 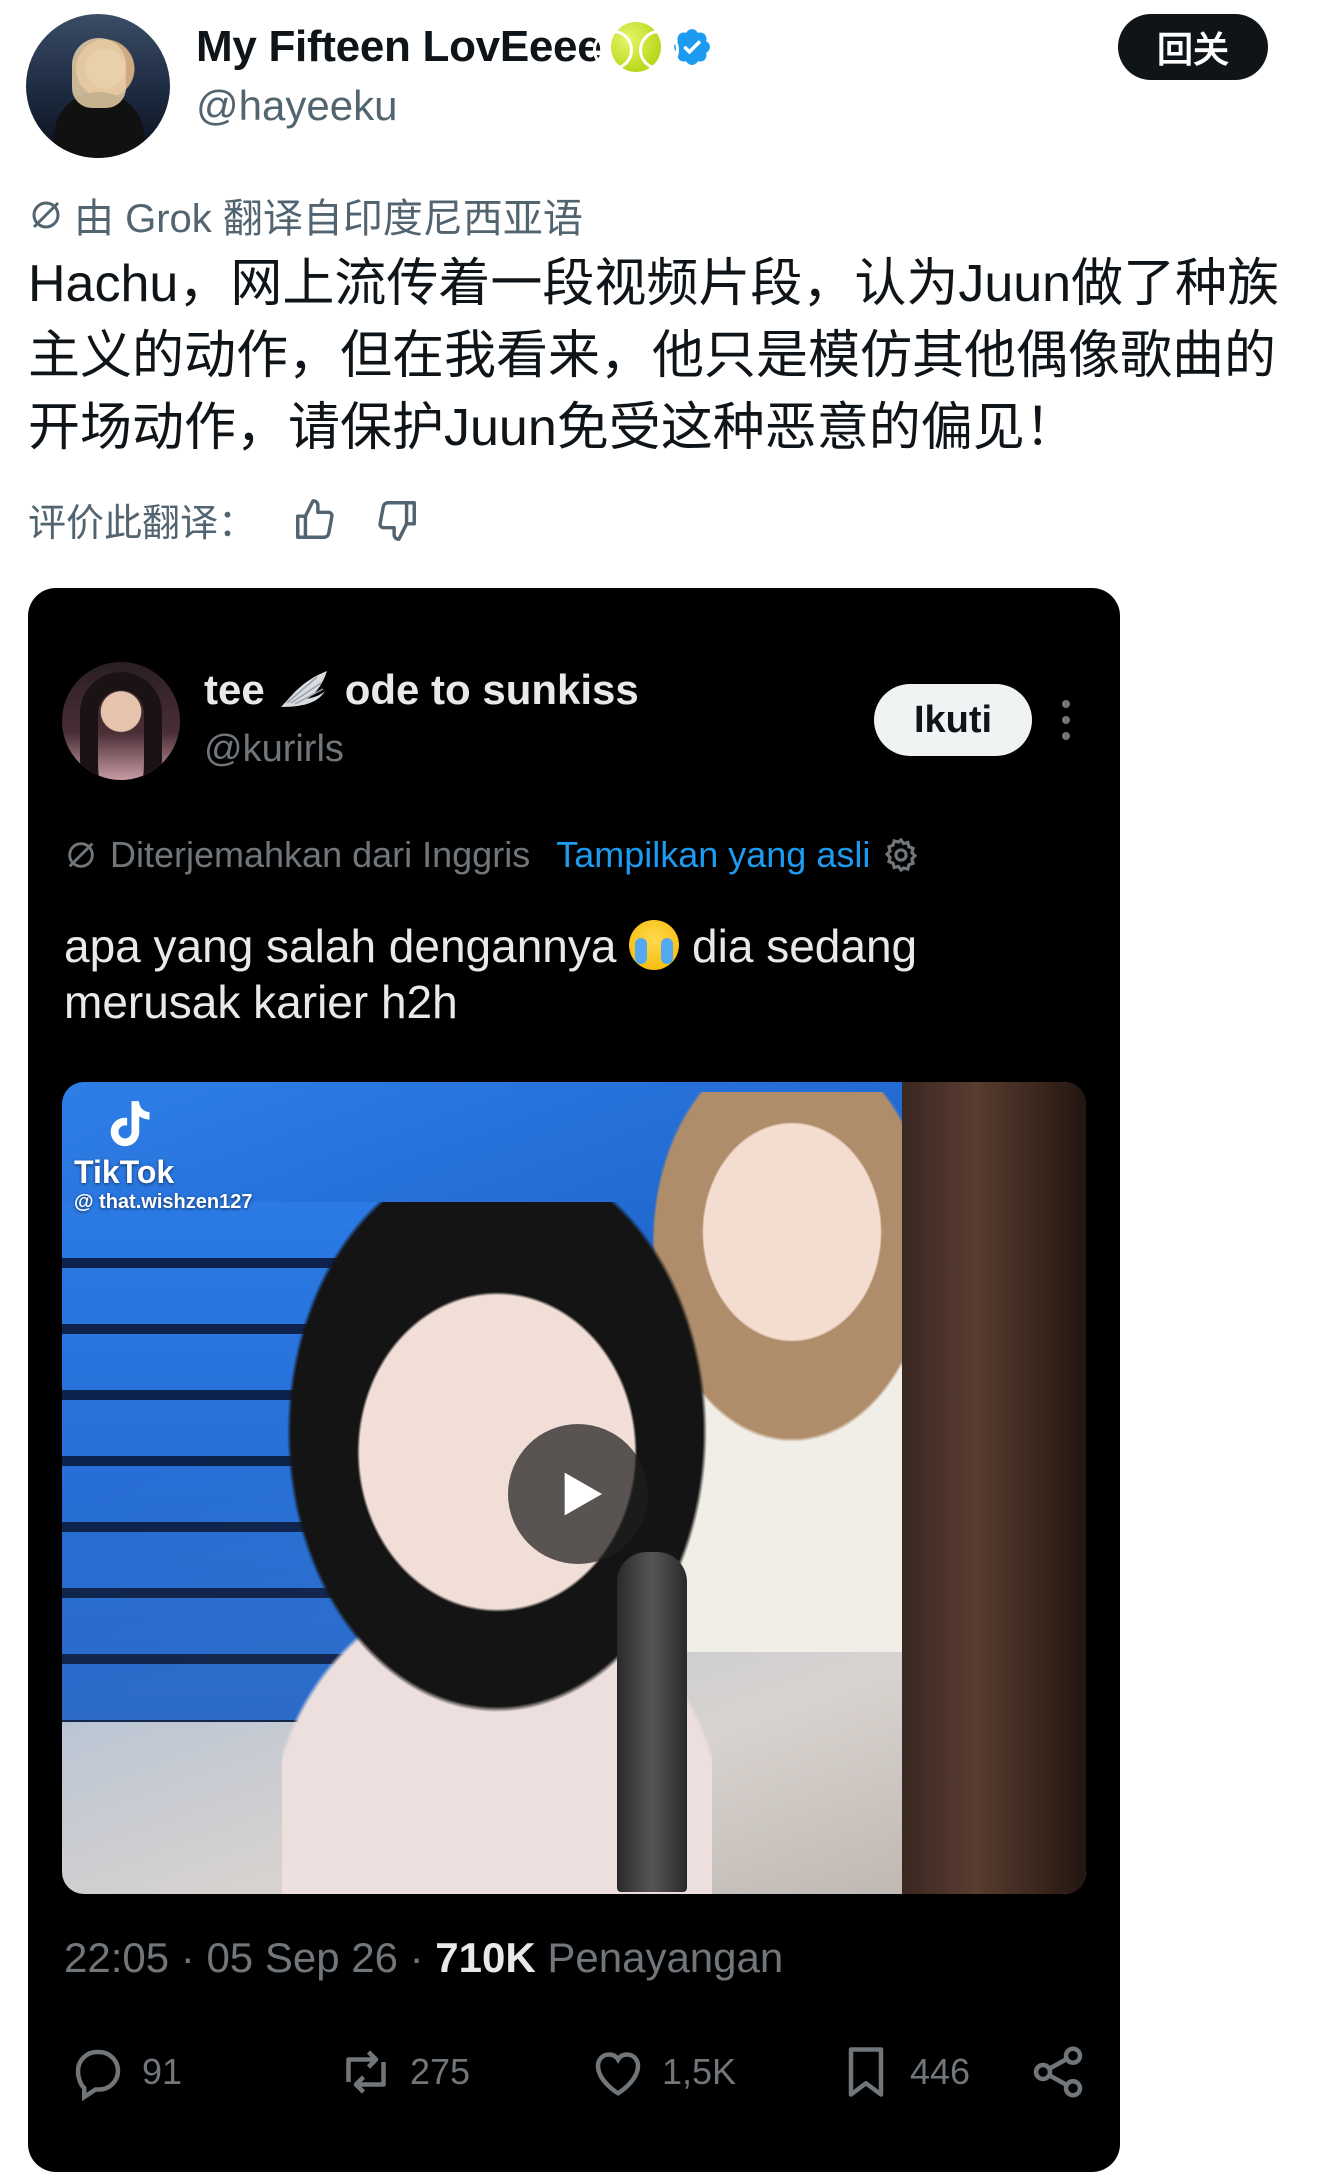 I want to click on translation-source-row: 由 Grok 翻译自印度尼西亚语, so click(x=305, y=215).